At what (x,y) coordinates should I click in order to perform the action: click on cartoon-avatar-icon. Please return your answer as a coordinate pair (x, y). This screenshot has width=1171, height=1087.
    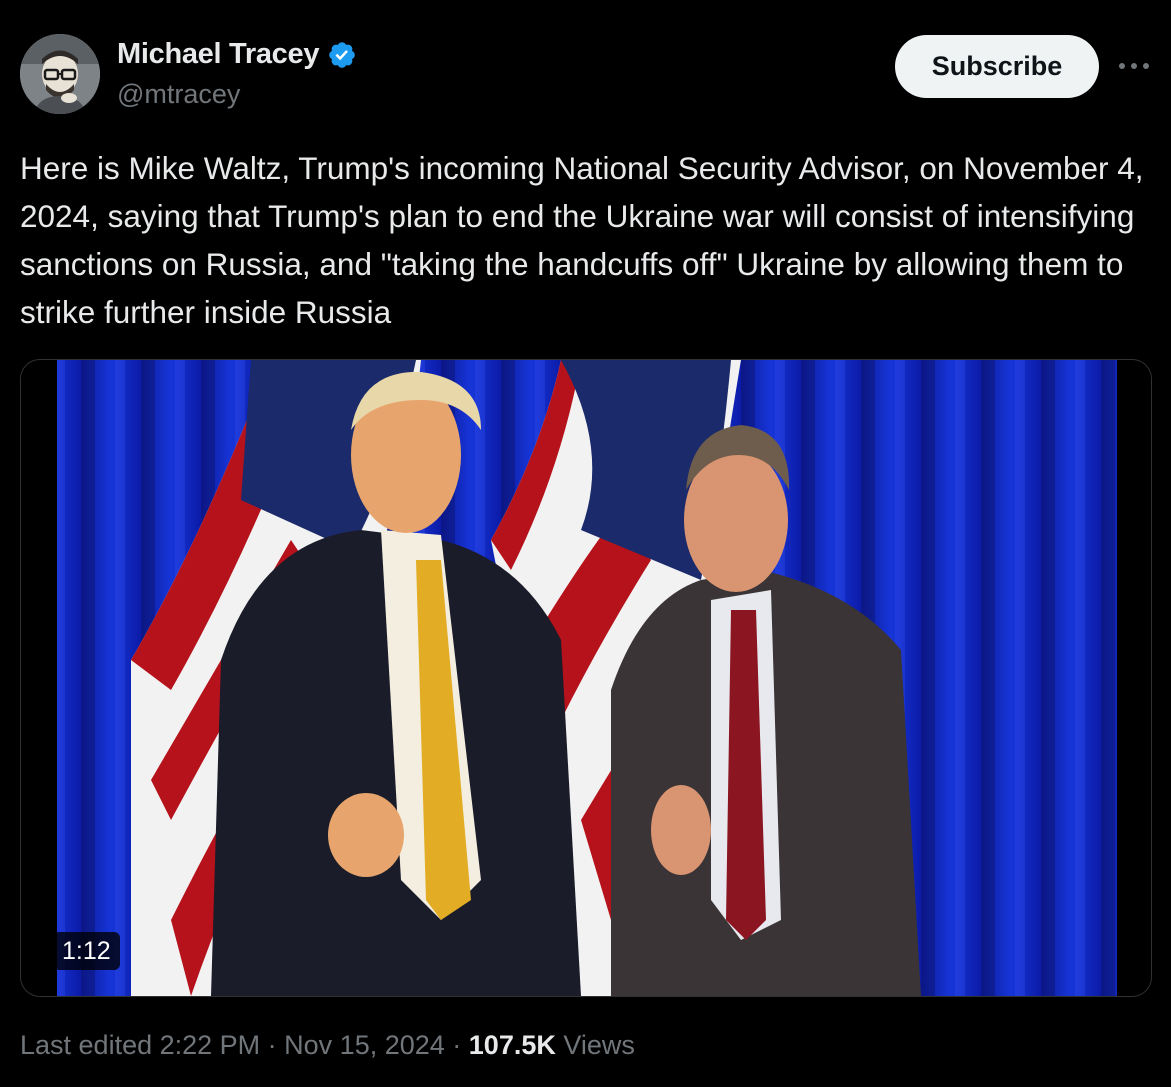
    Looking at the image, I should click on (60, 74).